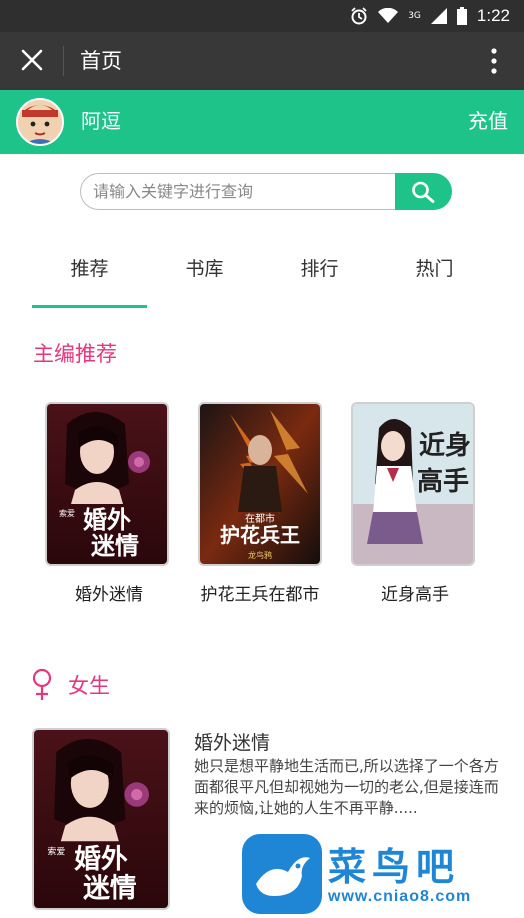  I want to click on book-cover: 近身 高手, so click(413, 484).